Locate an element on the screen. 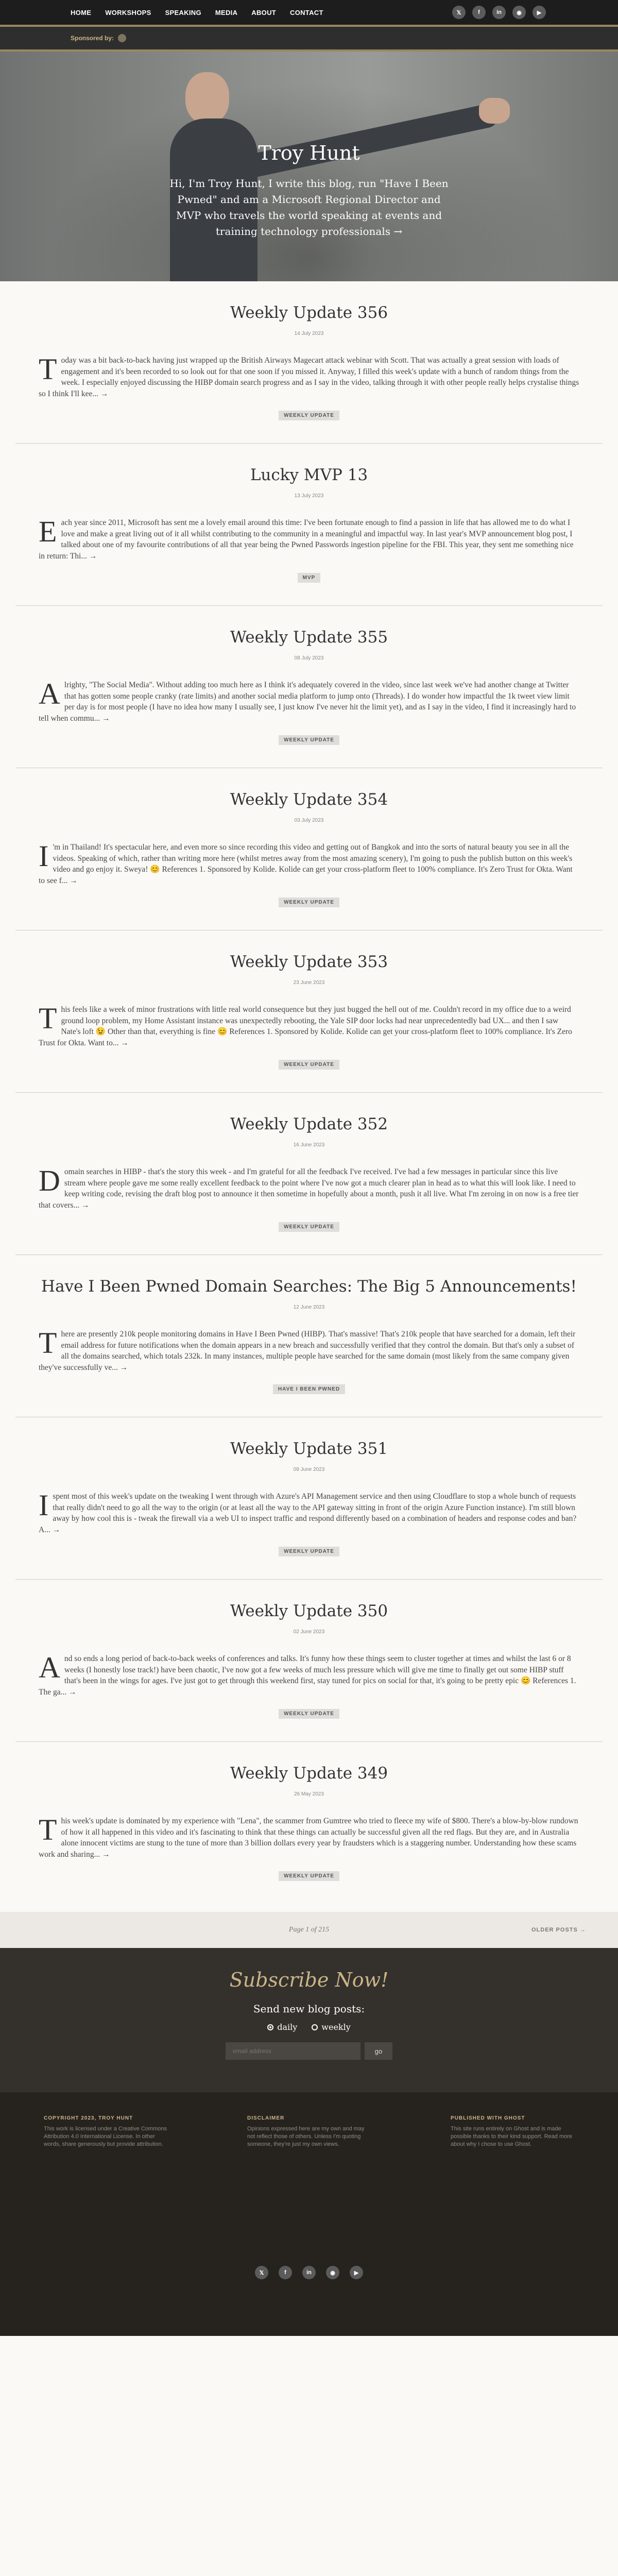 The image size is (618, 2576). post-title: Weekly Update 354 is located at coordinates (309, 799).